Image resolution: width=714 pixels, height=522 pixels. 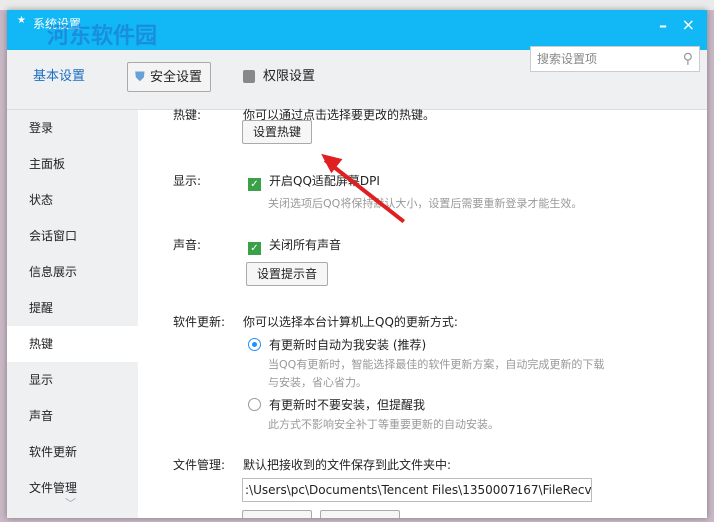 I want to click on update-label: 软件更新:, so click(x=199, y=322).